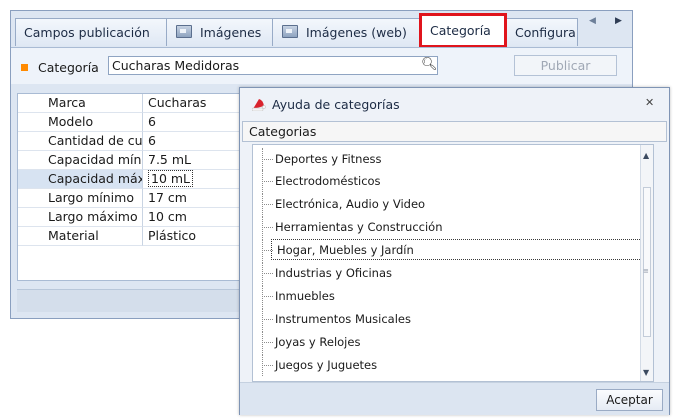 The height and width of the screenshot is (418, 673). I want to click on grid-value-text: 10 mL, so click(171, 178).